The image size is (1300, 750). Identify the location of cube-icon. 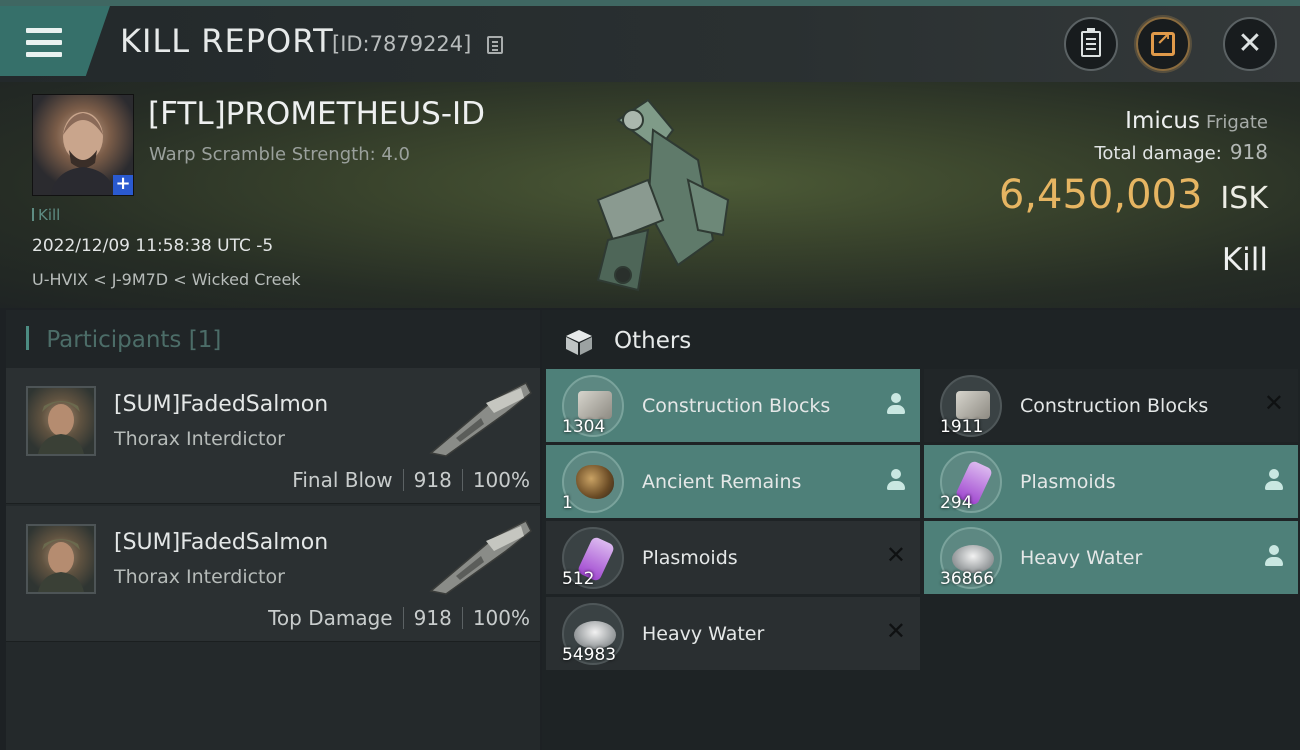
(579, 342).